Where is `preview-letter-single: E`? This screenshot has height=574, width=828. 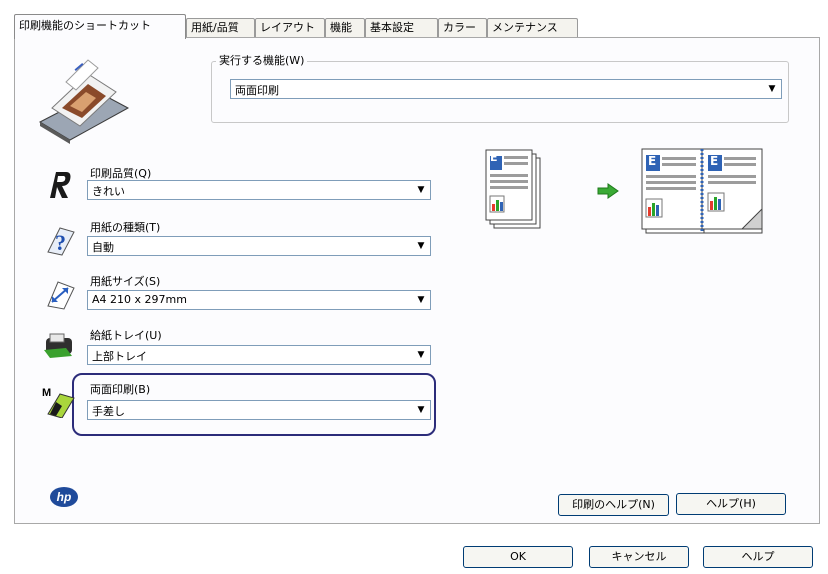
preview-letter-single: E is located at coordinates (494, 157).